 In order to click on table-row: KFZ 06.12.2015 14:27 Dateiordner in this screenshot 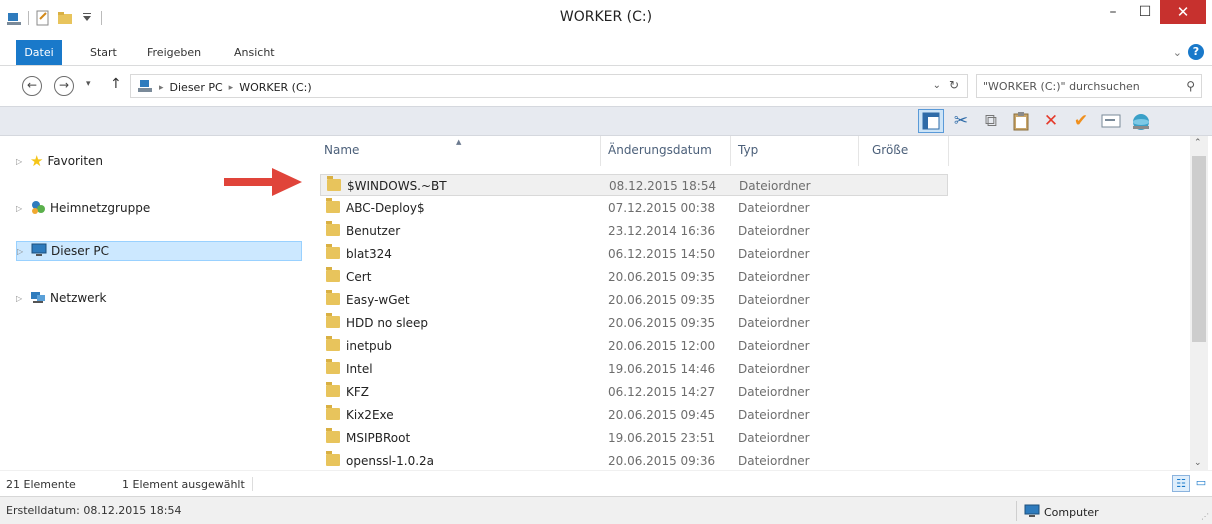, I will do `click(634, 392)`.